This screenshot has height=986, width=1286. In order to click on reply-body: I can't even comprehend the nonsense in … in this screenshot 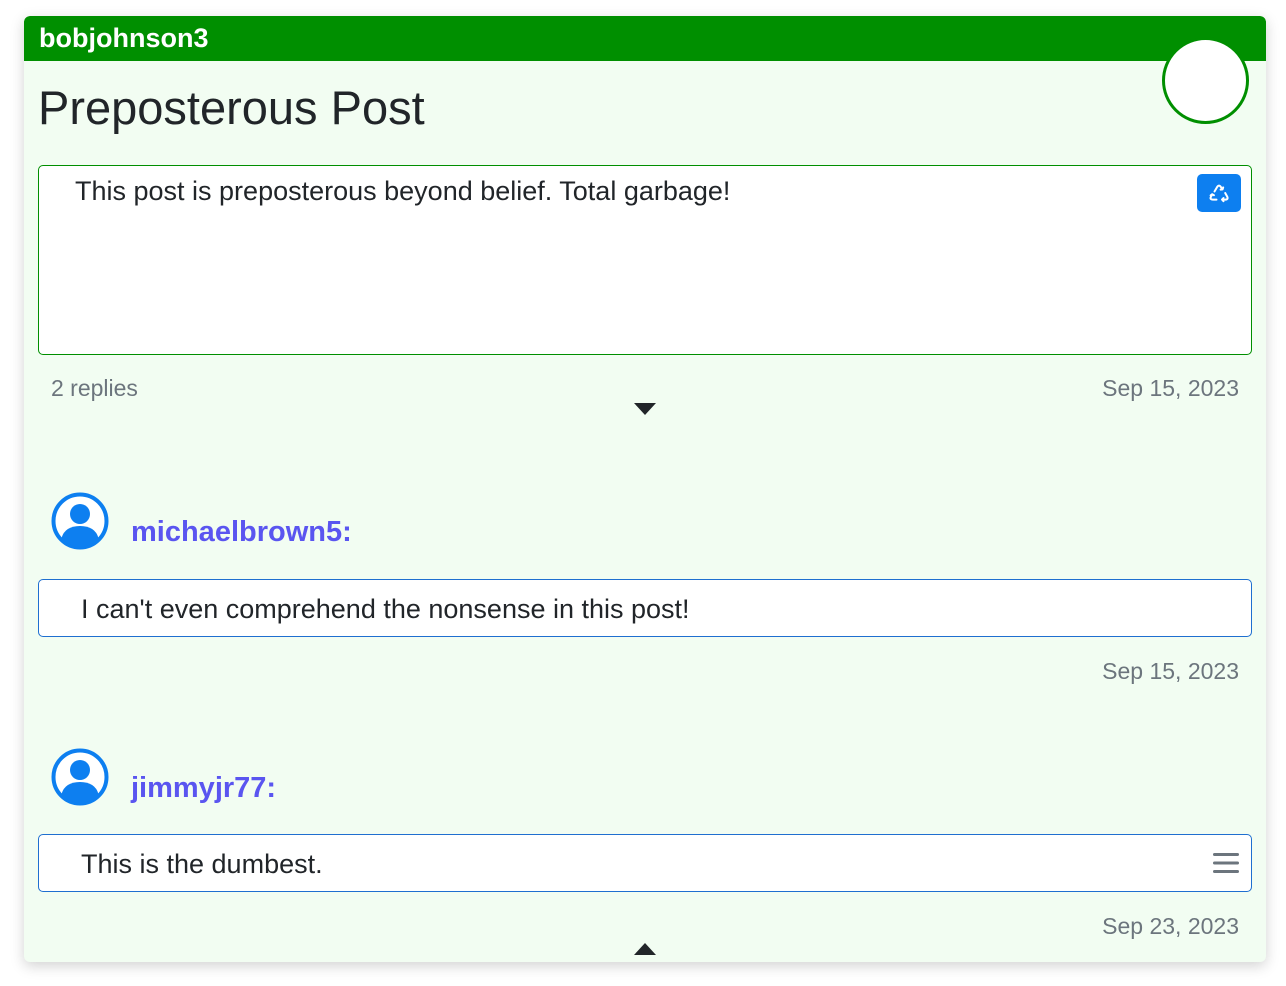, I will do `click(645, 608)`.